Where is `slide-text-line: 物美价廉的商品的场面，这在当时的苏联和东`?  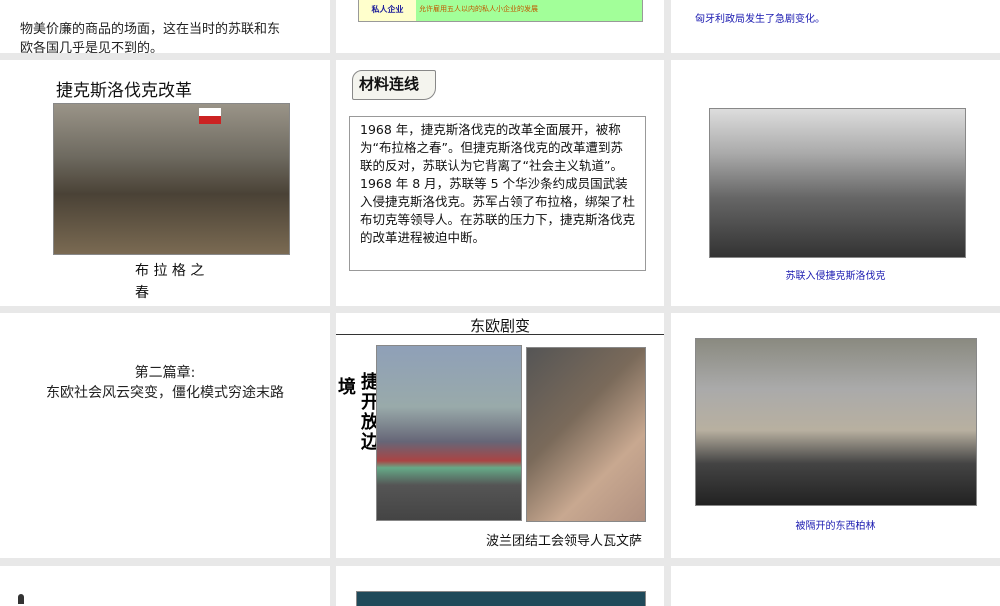
slide-text-line: 物美价廉的商品的场面，这在当时的苏联和东 is located at coordinates (150, 29).